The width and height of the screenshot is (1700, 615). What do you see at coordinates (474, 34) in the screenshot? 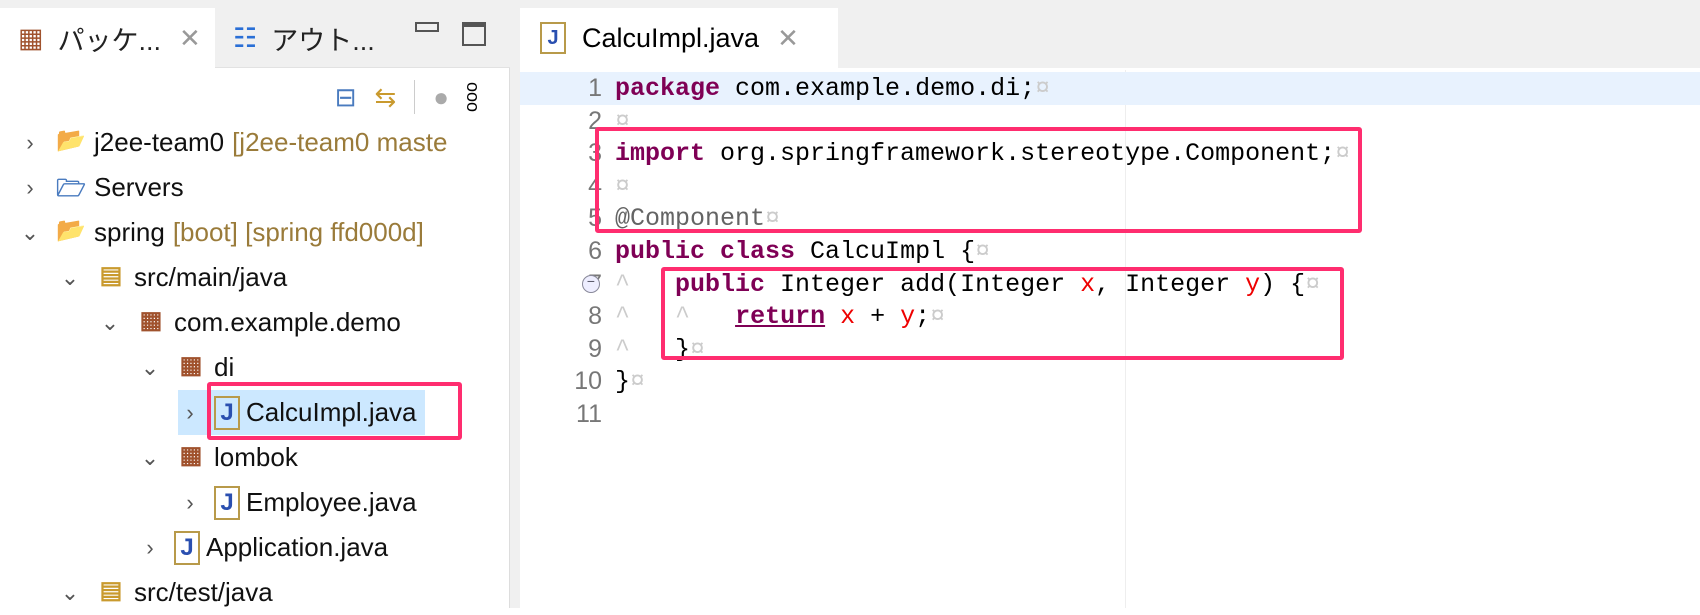
I see `maximize-icon` at bounding box center [474, 34].